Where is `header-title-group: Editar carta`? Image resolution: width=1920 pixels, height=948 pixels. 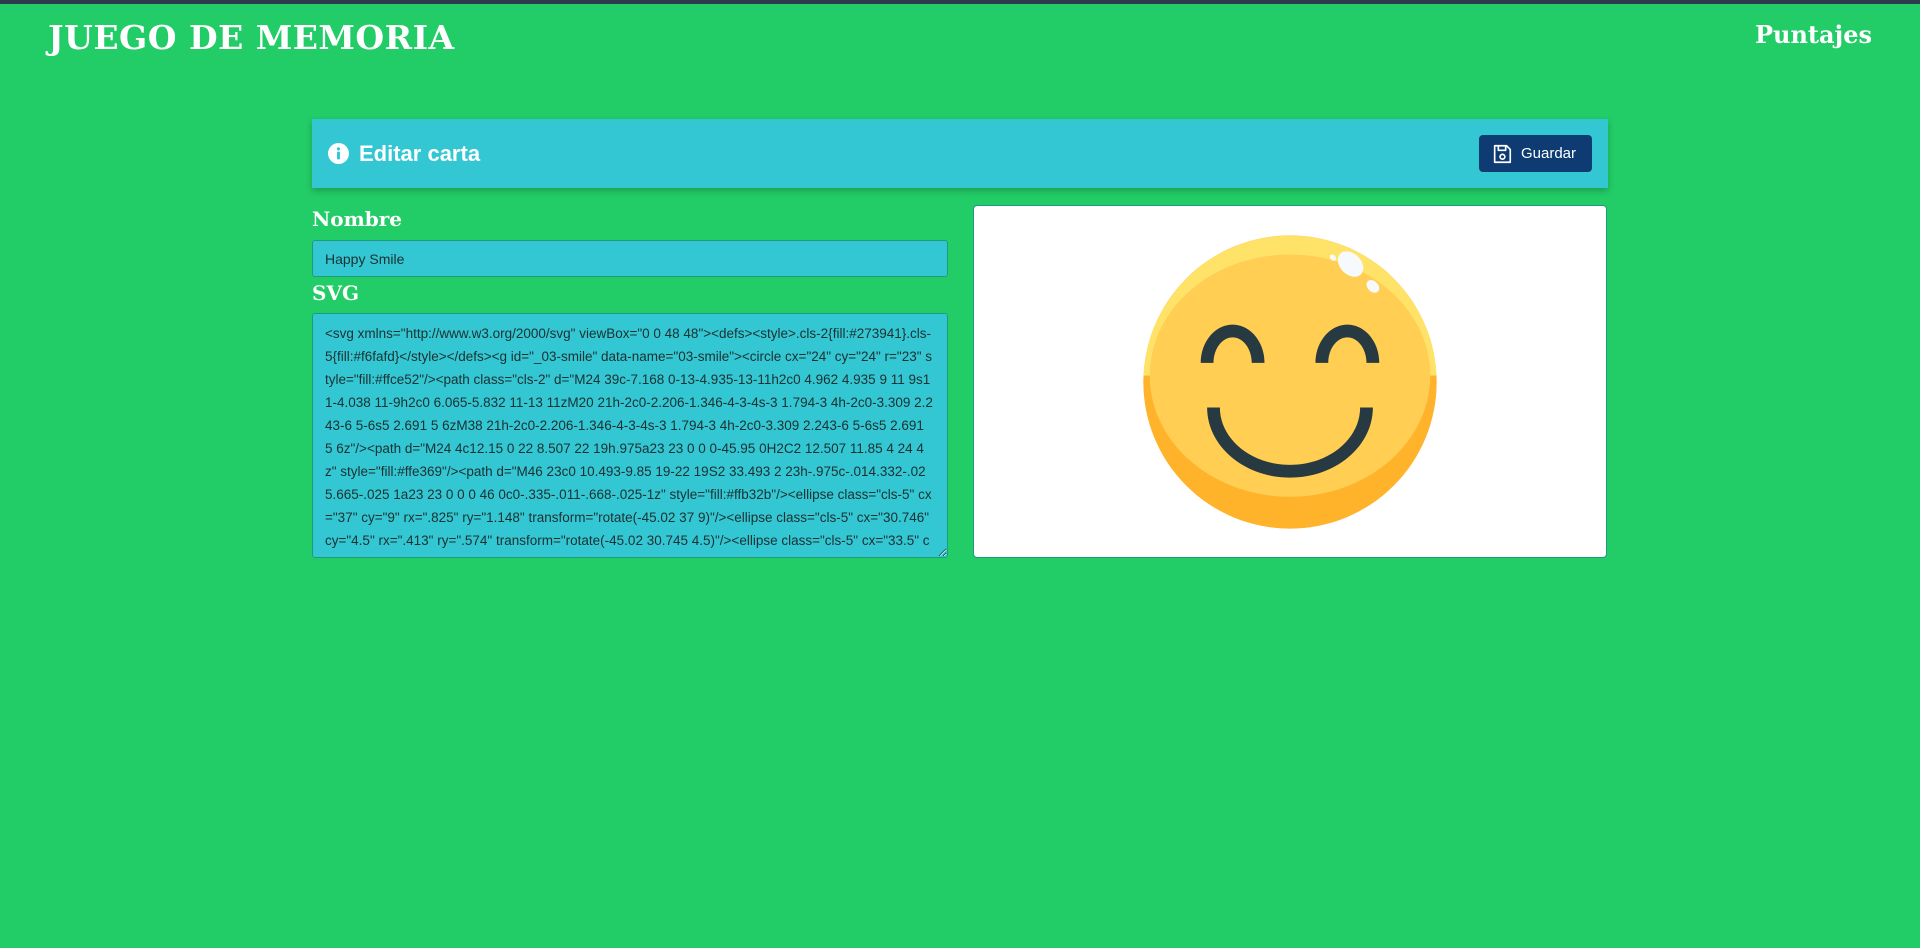 header-title-group: Editar carta is located at coordinates (404, 154).